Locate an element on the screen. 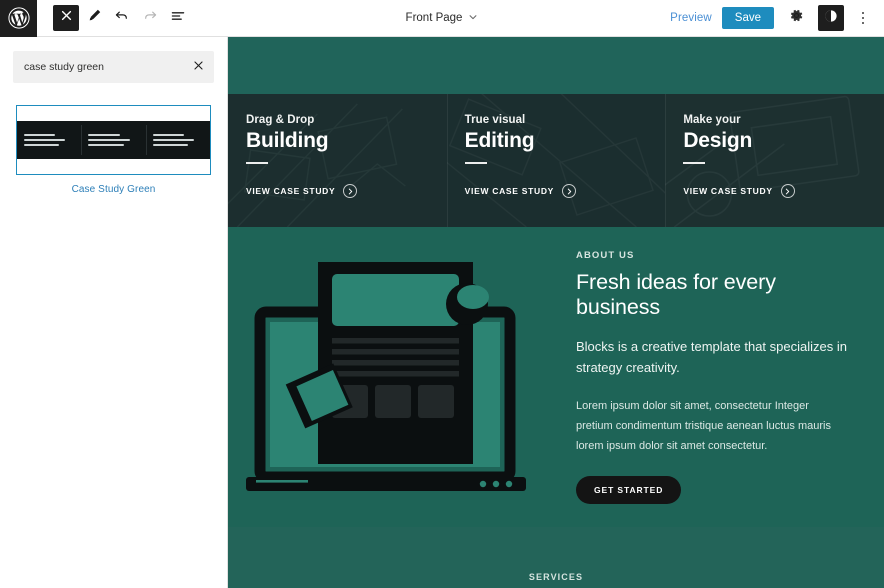  pattern-card-label: Case Study Green is located at coordinates (113, 189).